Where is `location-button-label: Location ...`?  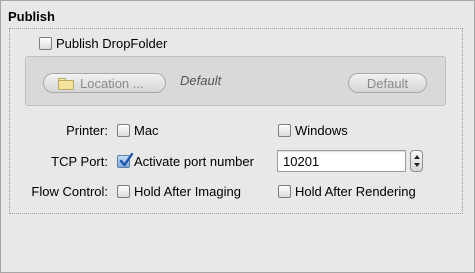 location-button-label: Location ... is located at coordinates (112, 83).